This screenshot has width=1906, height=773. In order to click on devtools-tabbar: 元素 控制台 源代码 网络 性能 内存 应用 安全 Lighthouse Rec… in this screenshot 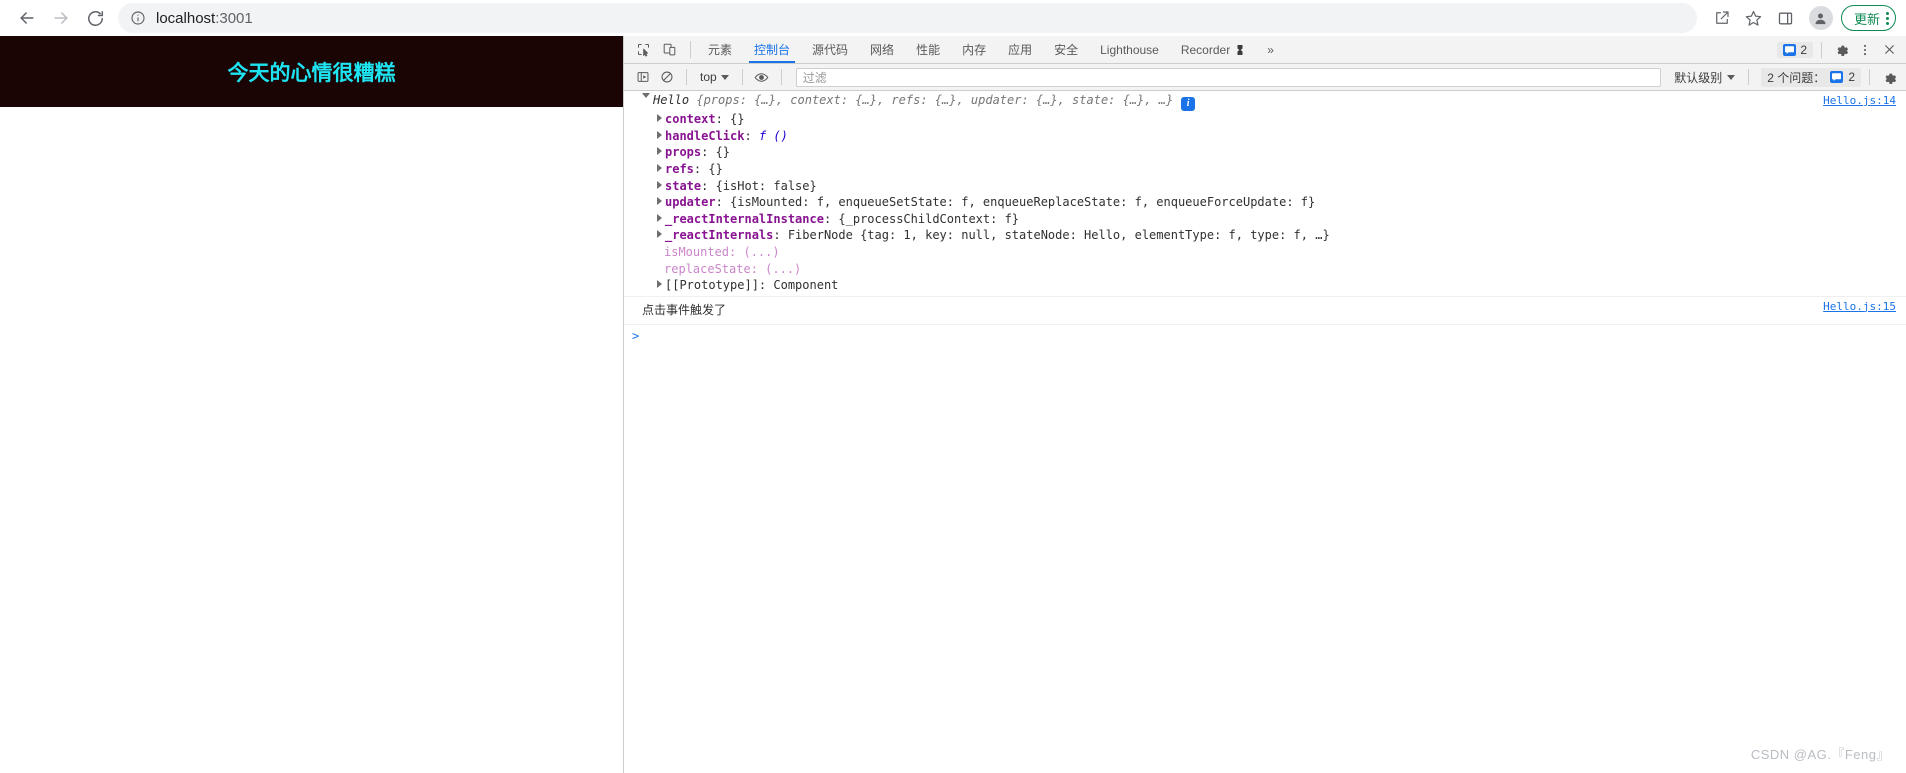, I will do `click(1265, 50)`.